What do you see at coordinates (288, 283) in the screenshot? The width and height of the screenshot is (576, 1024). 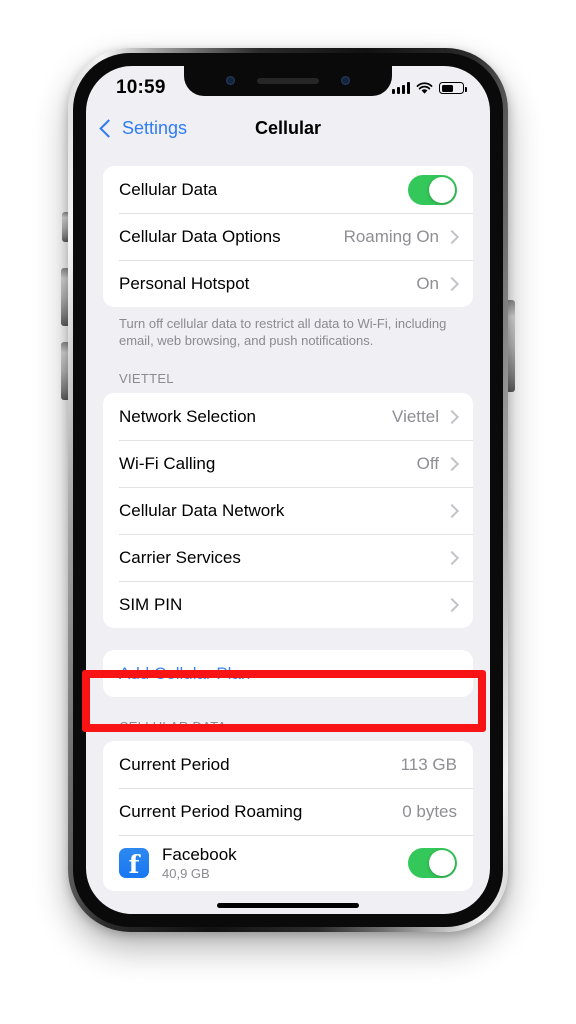 I see `row-personal-hotspot: Personal Hotspot On` at bounding box center [288, 283].